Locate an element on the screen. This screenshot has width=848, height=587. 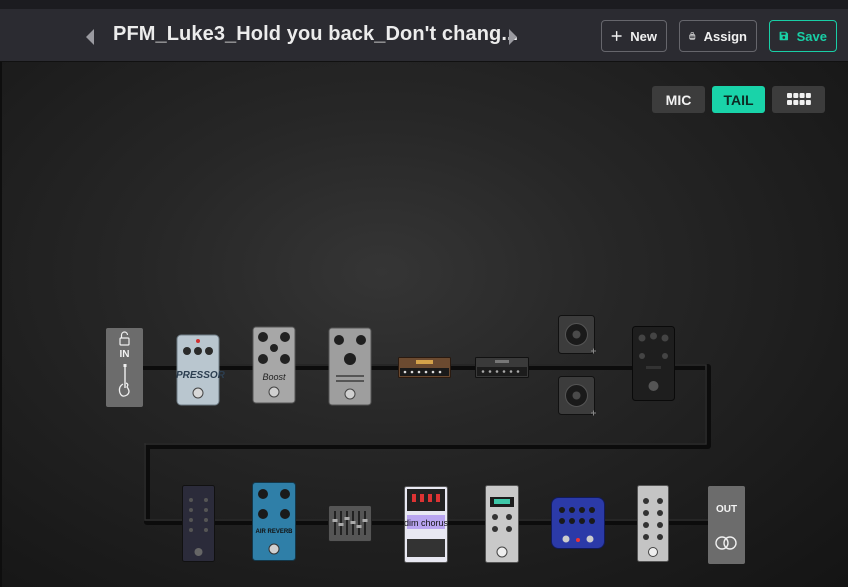
input-label: IN is located at coordinates (124, 354).